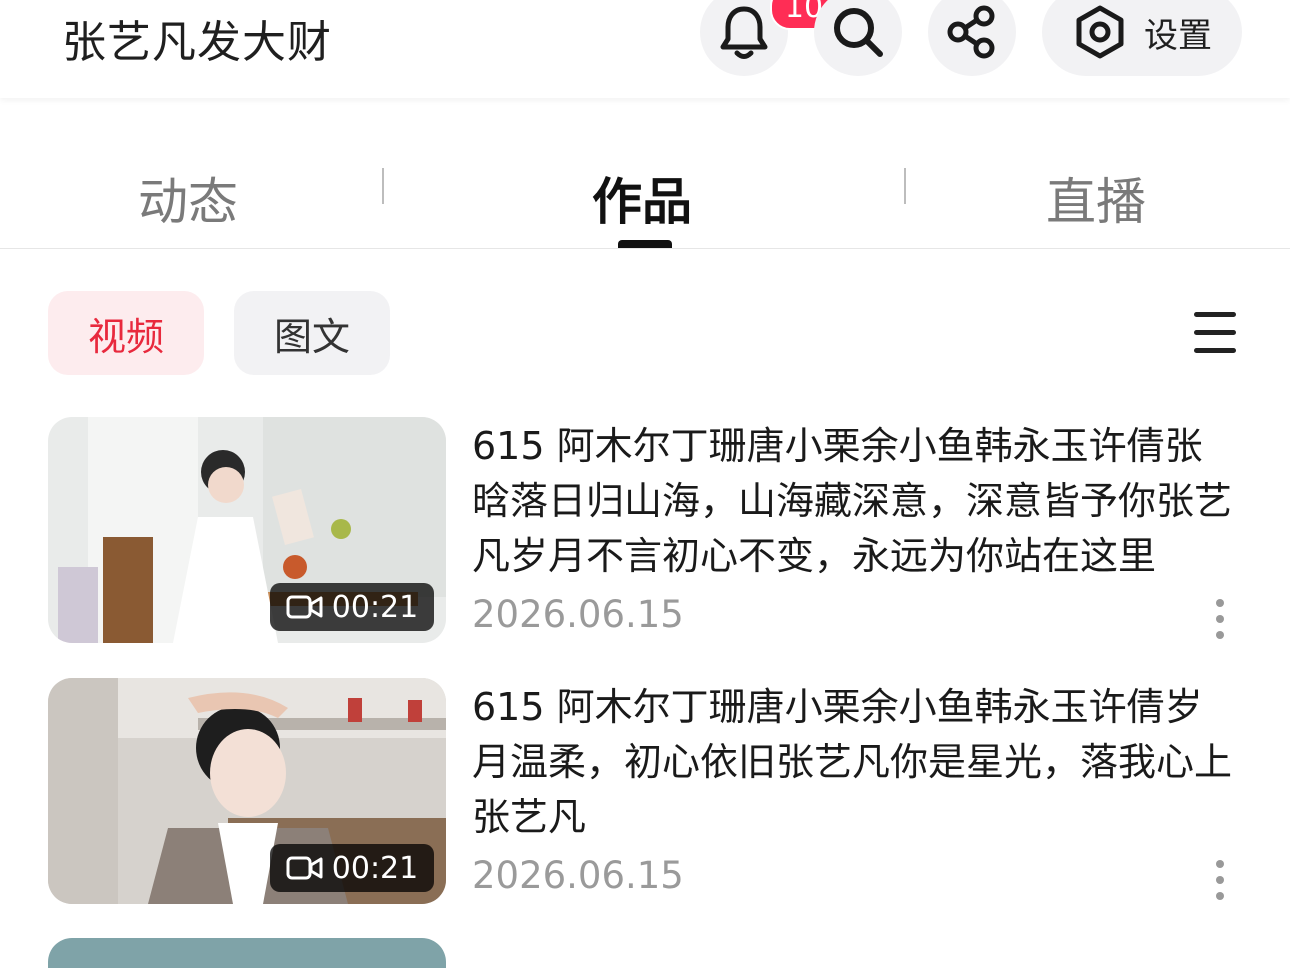 Image resolution: width=1290 pixels, height=968 pixels. What do you see at coordinates (126, 333) in the screenshot?
I see `filter-chip-video: 视频` at bounding box center [126, 333].